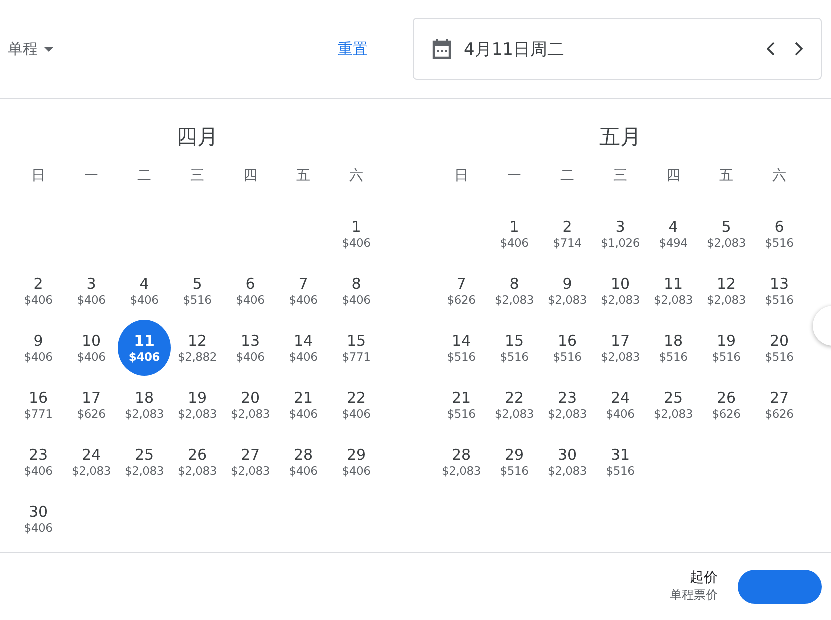 The image size is (831, 620). What do you see at coordinates (144, 404) in the screenshot?
I see `calendar-day: 18 $2,083` at bounding box center [144, 404].